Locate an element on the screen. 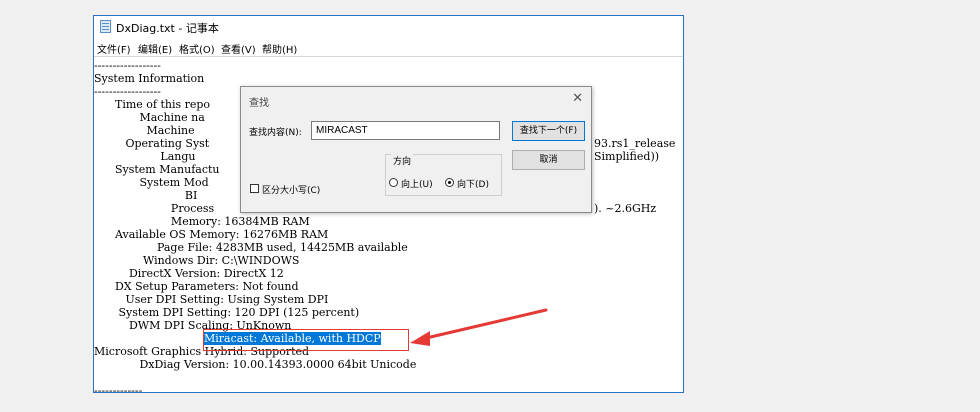  direction-label: 方向 is located at coordinates (402, 160).